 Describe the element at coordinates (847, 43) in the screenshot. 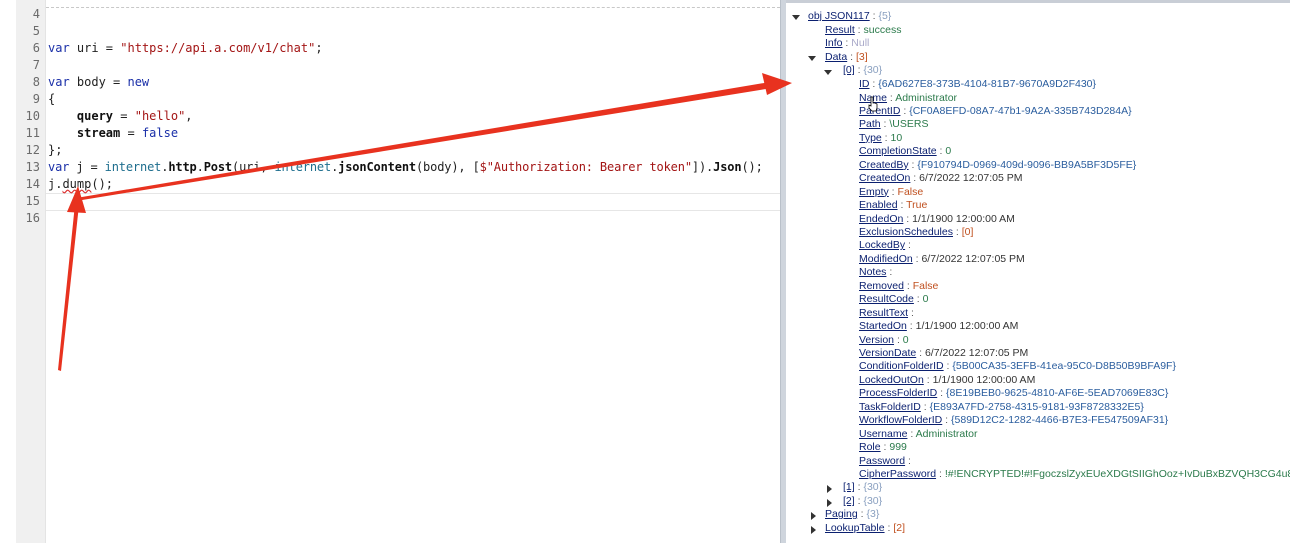

I see `tree-node-info: Info : Null` at that location.